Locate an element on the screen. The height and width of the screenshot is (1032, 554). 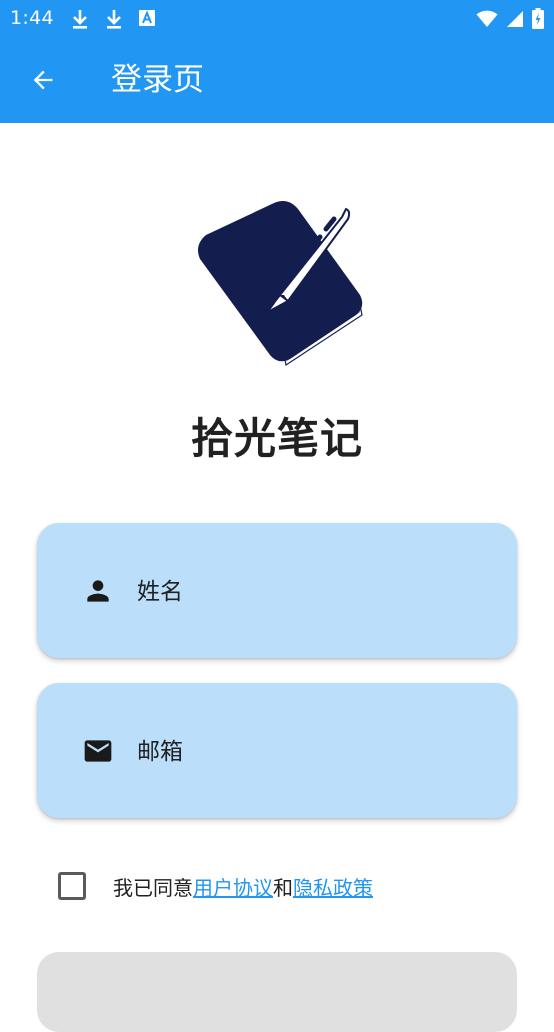
agreement-text: 我已同意用户协议和隐私政策 is located at coordinates (243, 886).